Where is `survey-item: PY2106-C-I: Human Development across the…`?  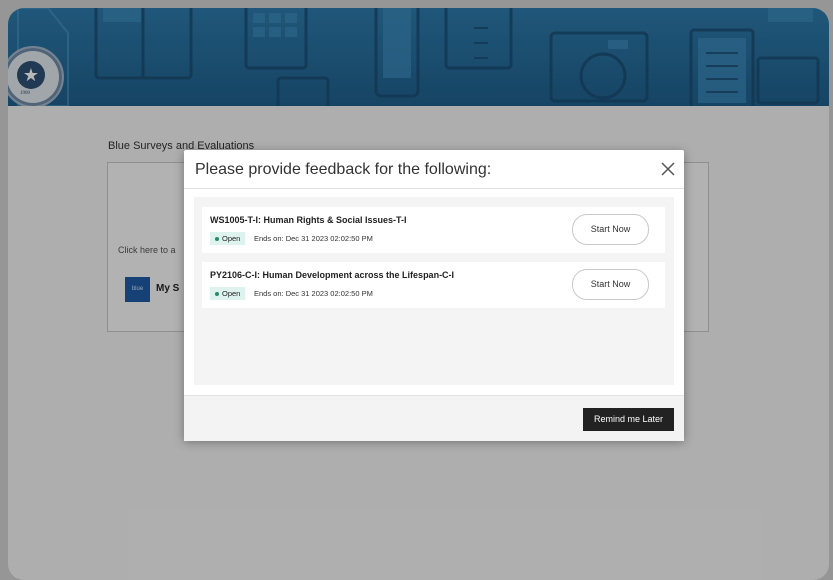 survey-item: PY2106-C-I: Human Development across the… is located at coordinates (433, 285).